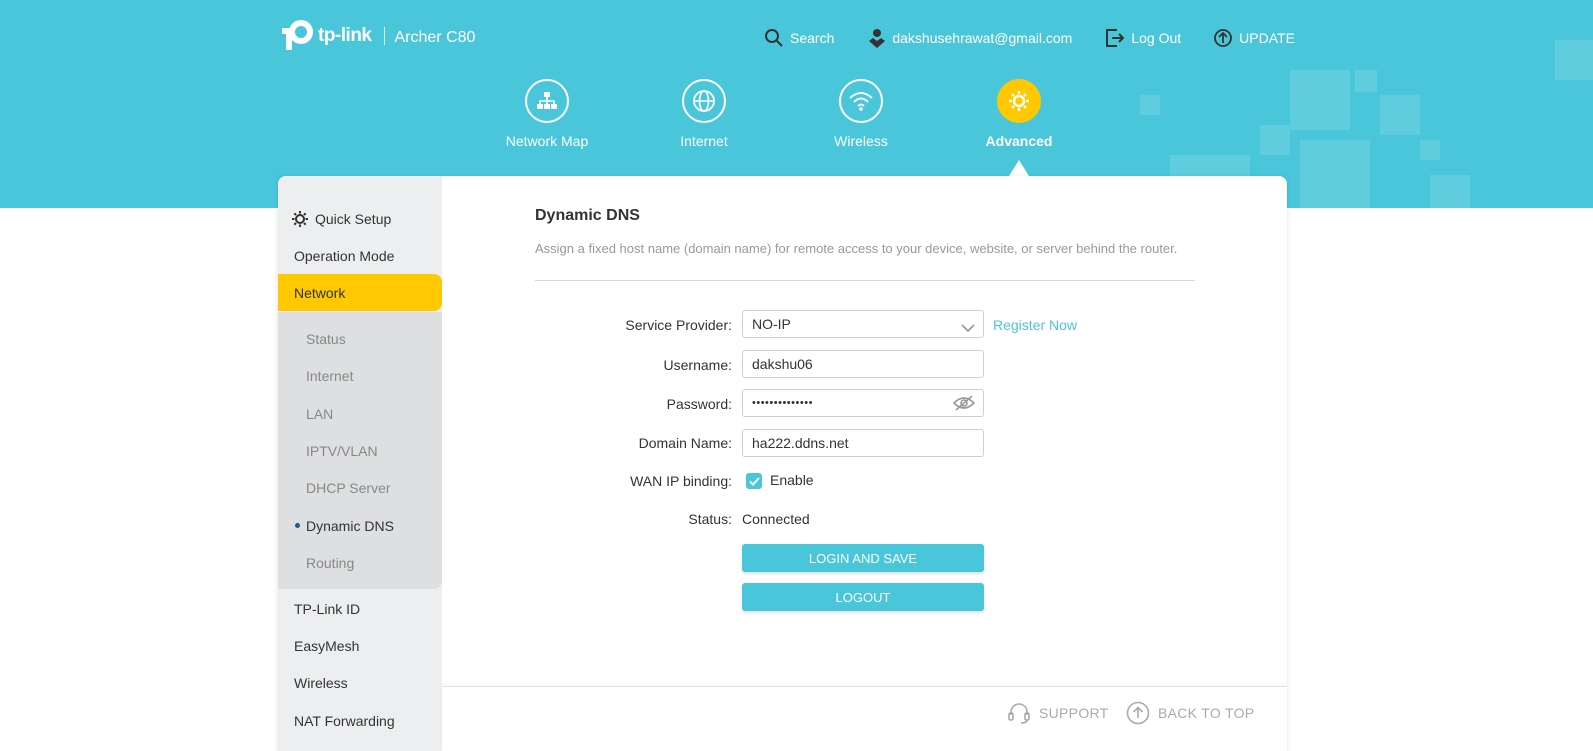 The height and width of the screenshot is (751, 1593). Describe the element at coordinates (353, 218) in the screenshot. I see `sidebar-item-label: Quick Setup` at that location.